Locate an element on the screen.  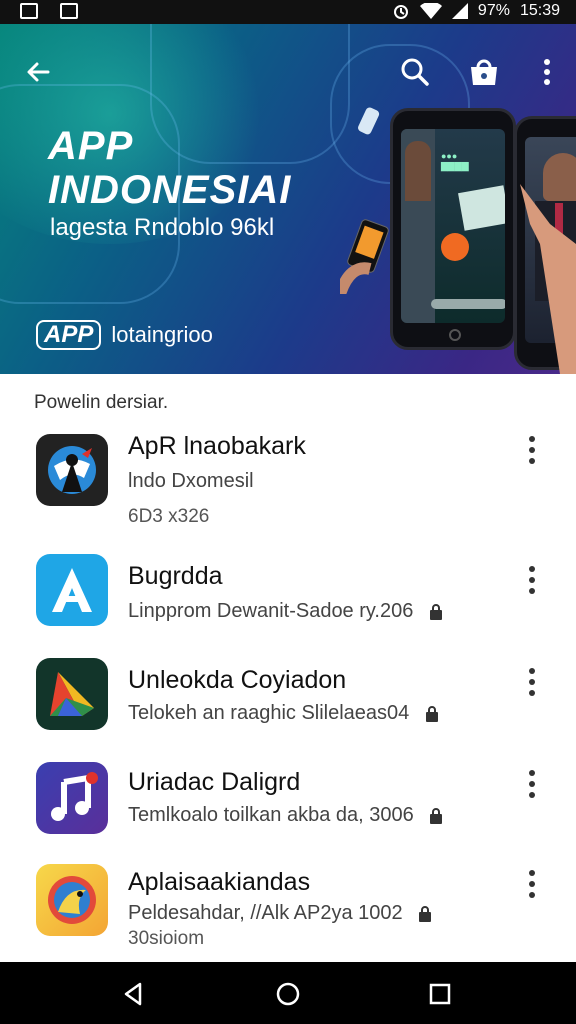
arrow-back-icon is located at coordinates (38, 72).